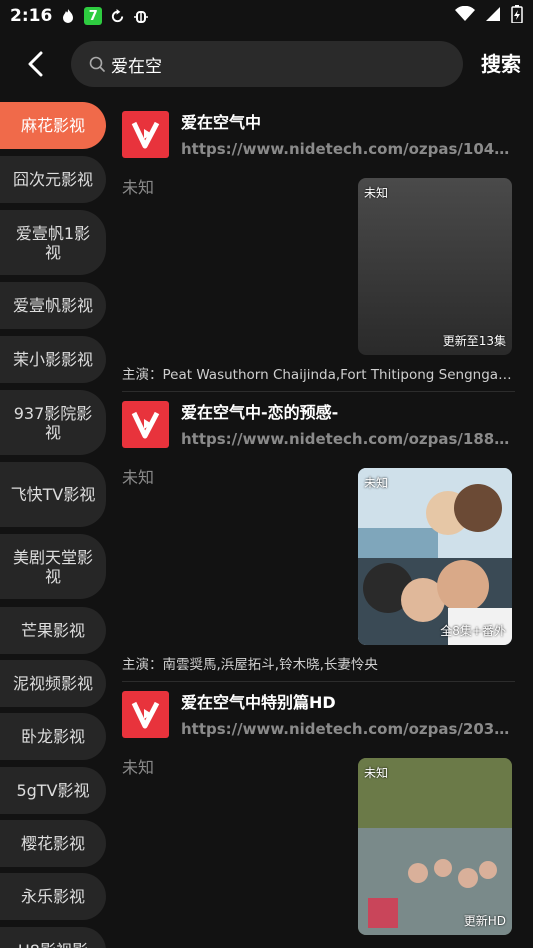 The image size is (533, 948). I want to click on badge-7-icon: 7, so click(93, 16).